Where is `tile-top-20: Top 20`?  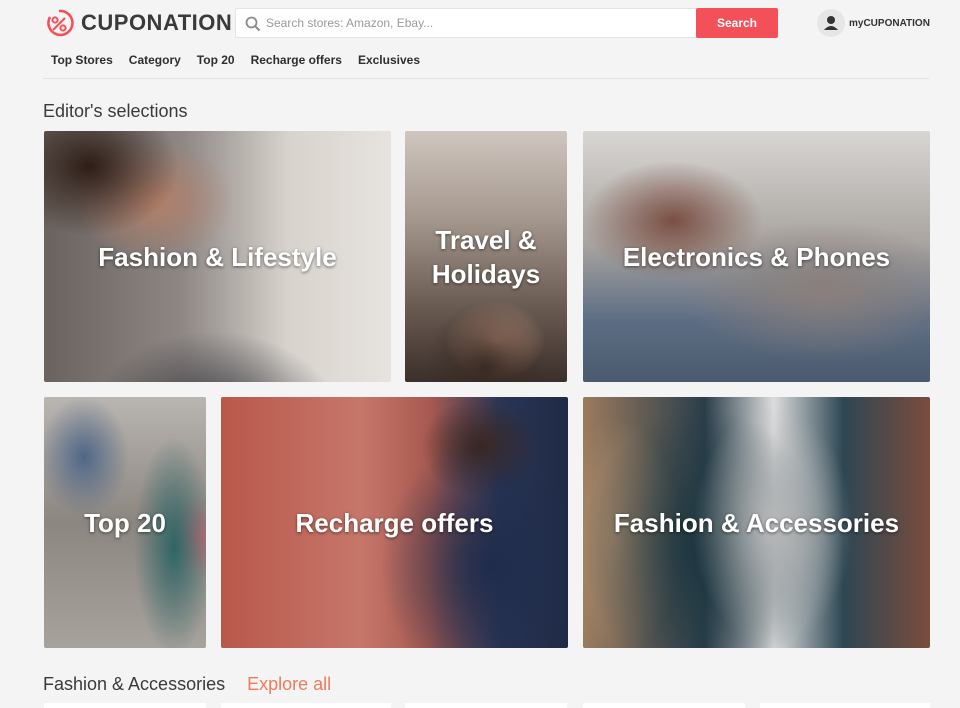
tile-top-20: Top 20 is located at coordinates (125, 522).